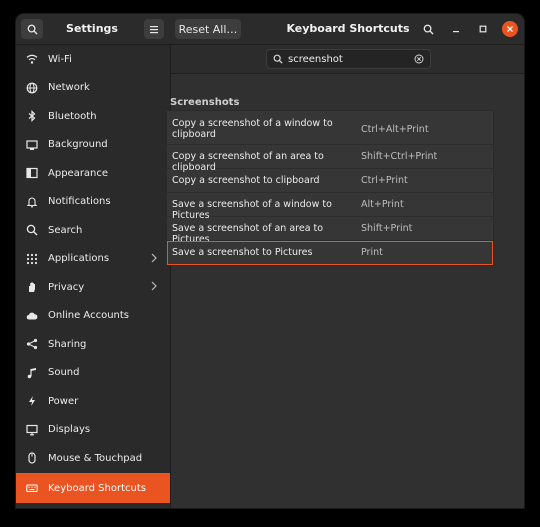 This screenshot has height=527, width=540. What do you see at coordinates (93, 401) in the screenshot?
I see `sidebar-item-power: Power` at bounding box center [93, 401].